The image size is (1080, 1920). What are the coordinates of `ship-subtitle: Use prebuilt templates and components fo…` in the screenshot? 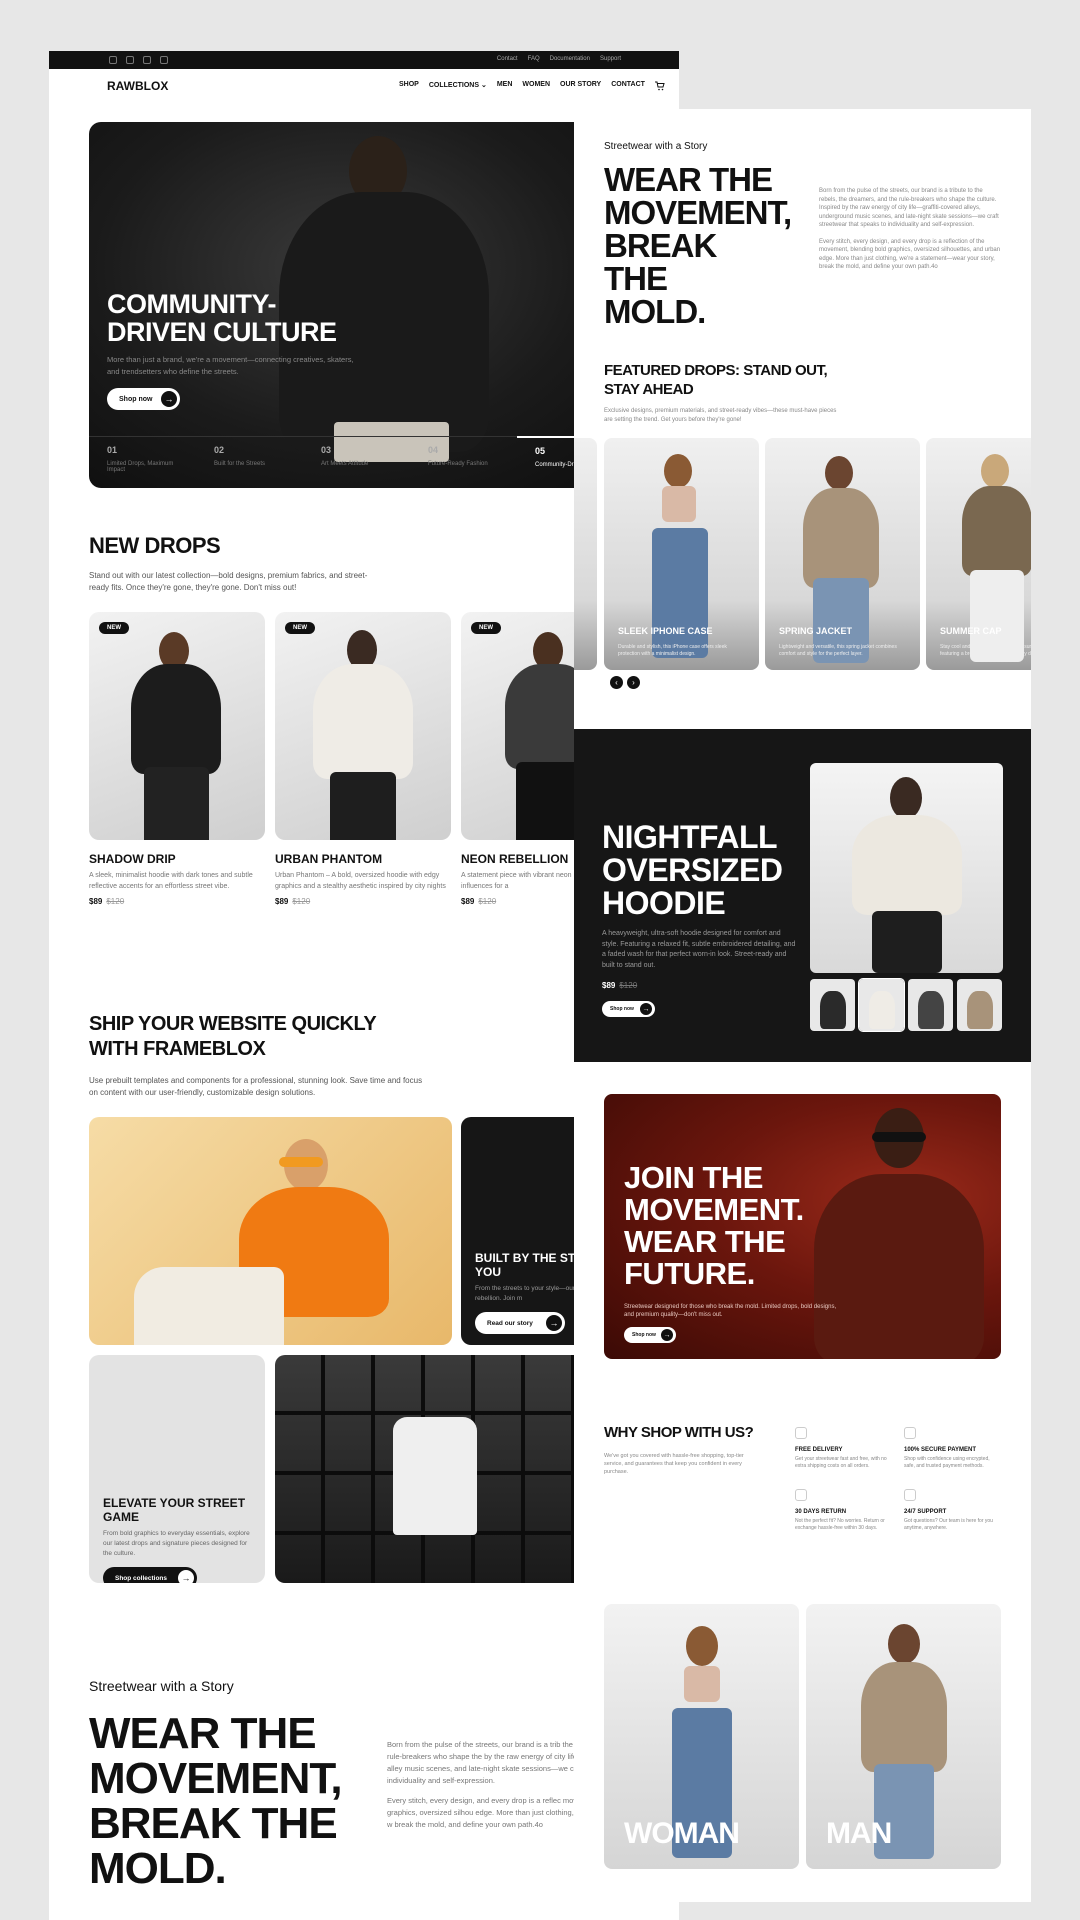 It's located at (256, 1086).